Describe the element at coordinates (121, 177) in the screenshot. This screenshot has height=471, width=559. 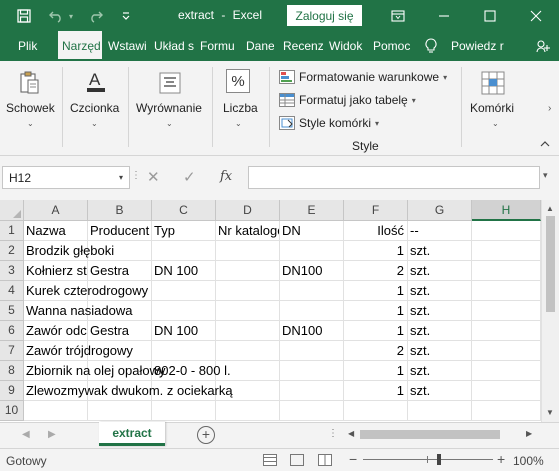
I see `chevron-down-icon: ▾` at that location.